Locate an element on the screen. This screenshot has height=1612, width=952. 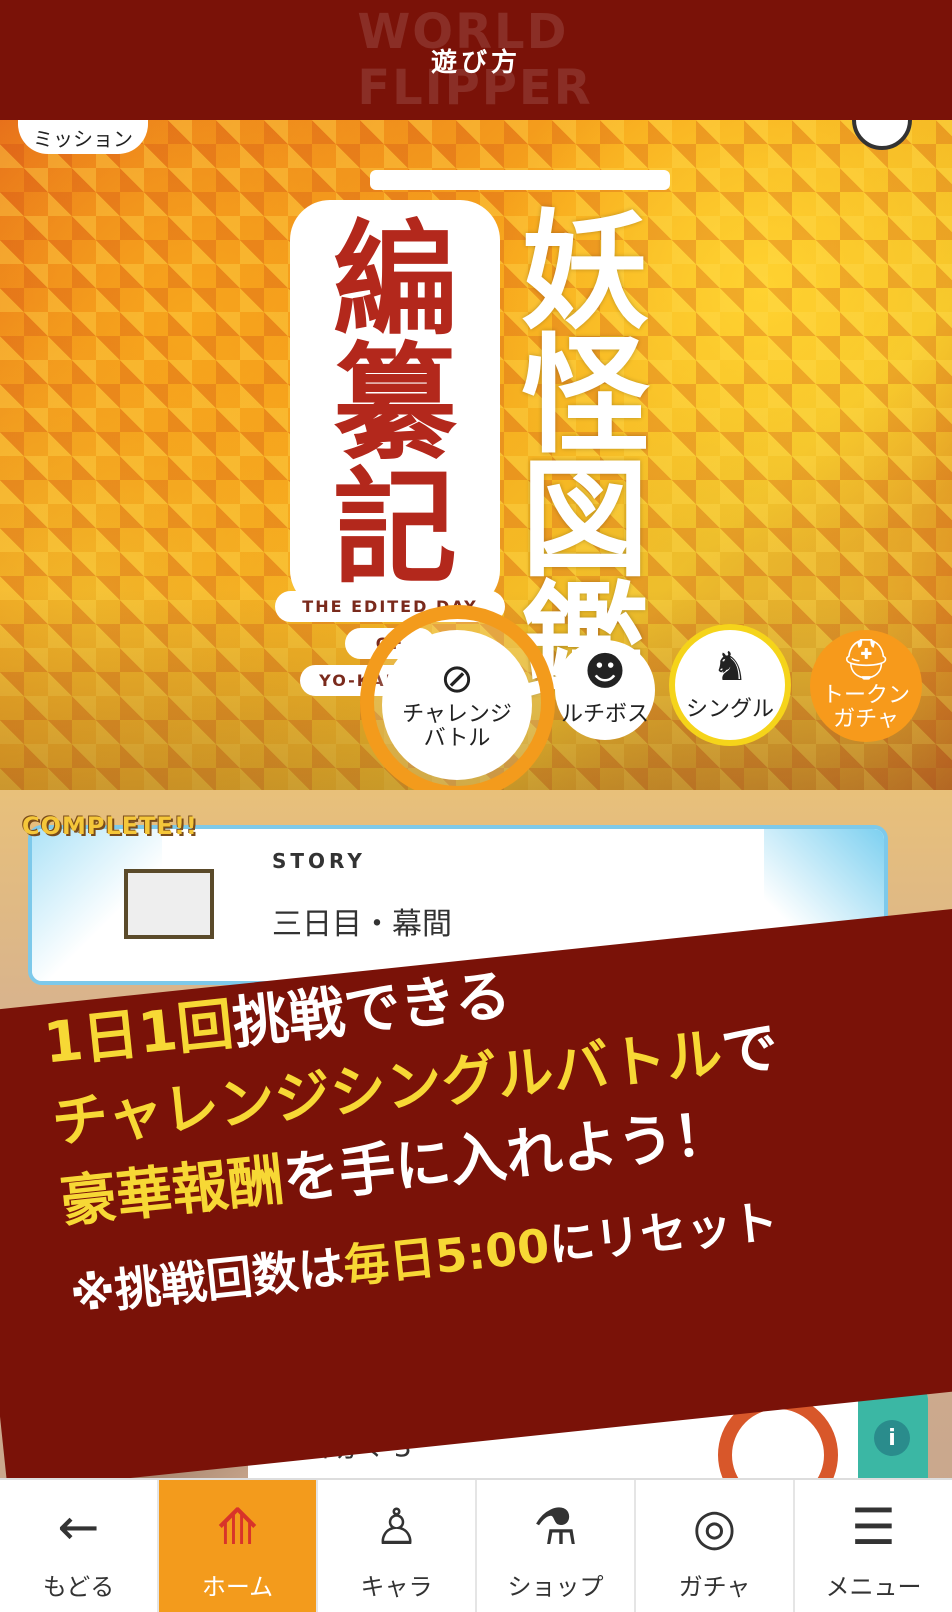
oni-icon: ☻ is located at coordinates (605, 672).